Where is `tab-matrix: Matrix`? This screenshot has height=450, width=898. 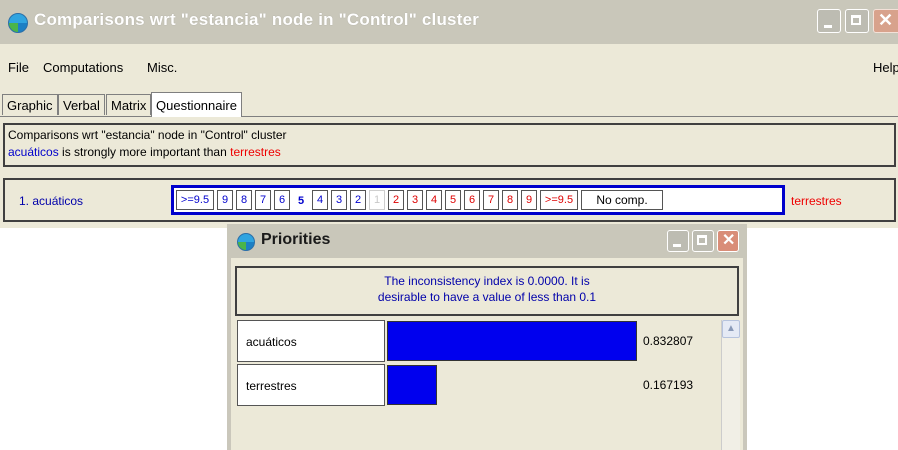
tab-matrix: Matrix is located at coordinates (129, 104).